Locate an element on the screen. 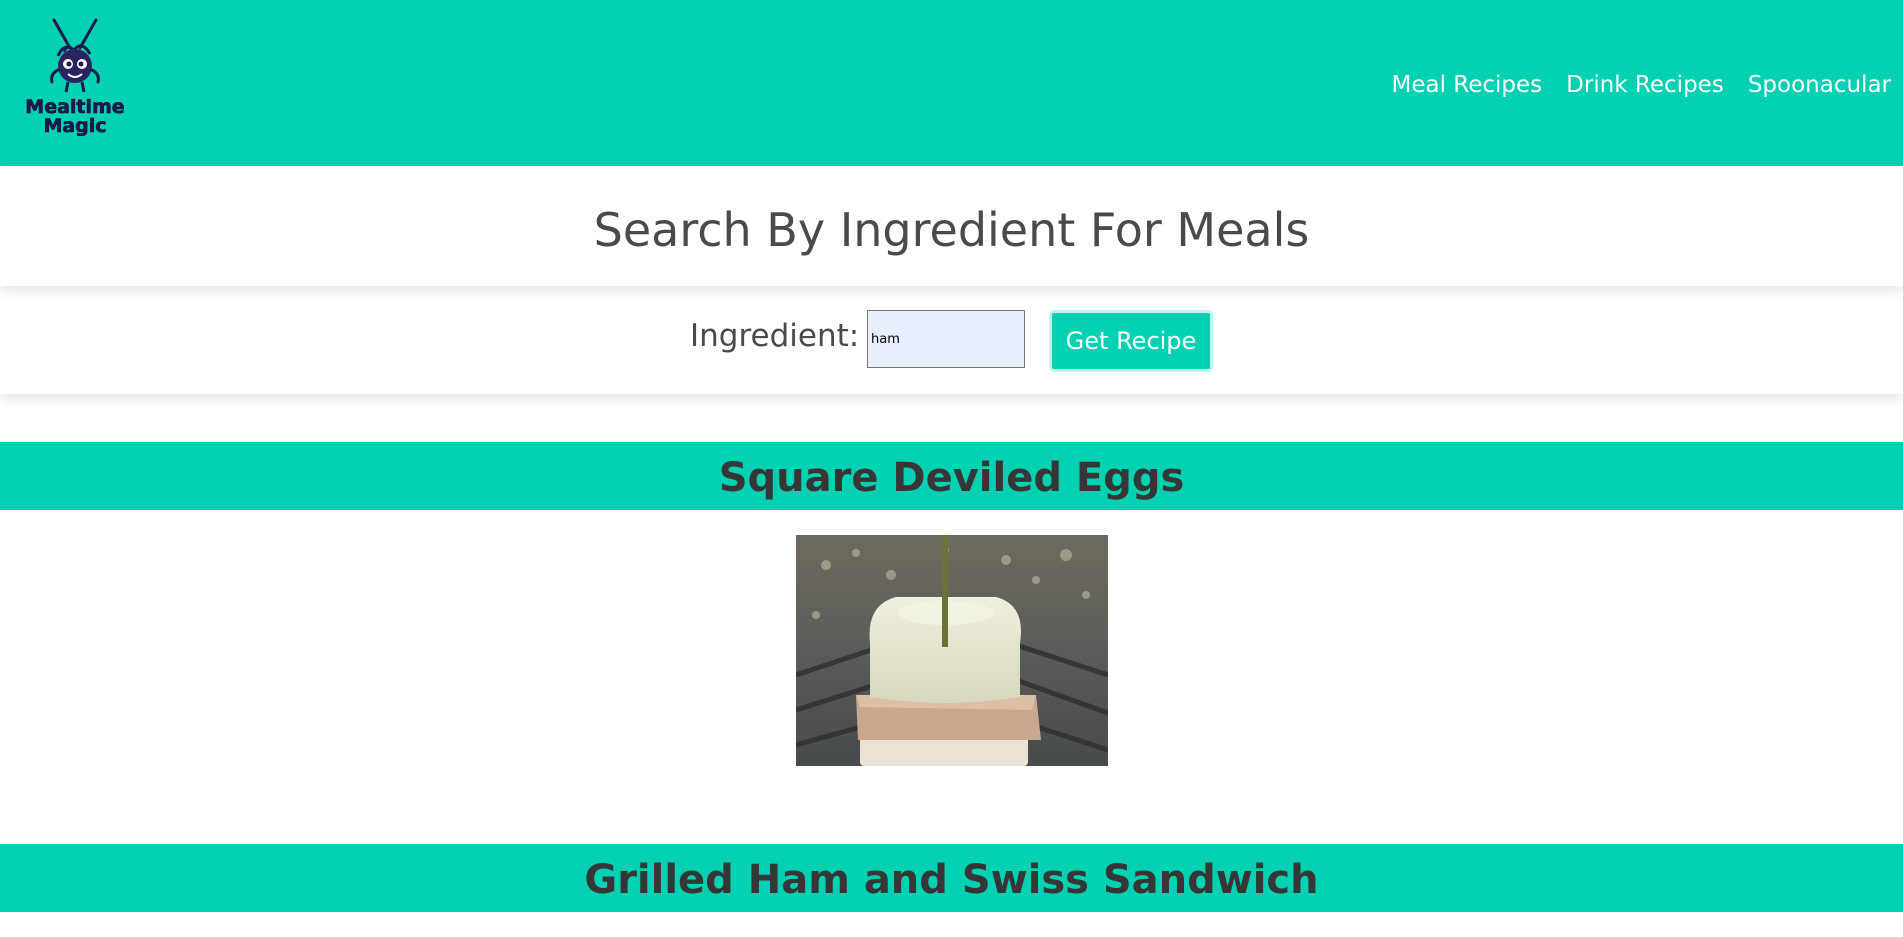 The height and width of the screenshot is (937, 1903). recipe-title: Square Deviled Eggs is located at coordinates (951, 478).